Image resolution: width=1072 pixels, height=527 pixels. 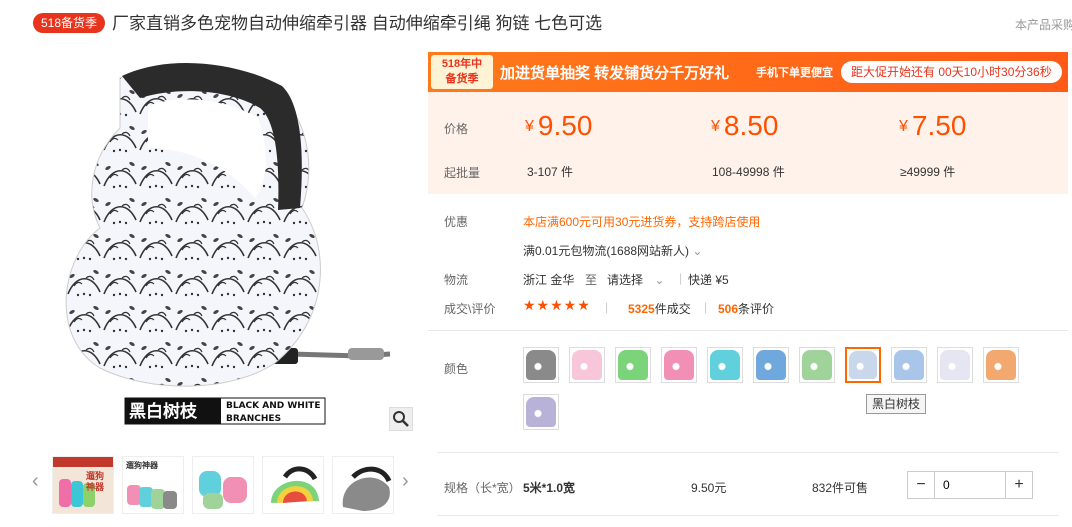 What do you see at coordinates (550, 172) in the screenshot?
I see `range-tier-1: 3-107 件` at bounding box center [550, 172].